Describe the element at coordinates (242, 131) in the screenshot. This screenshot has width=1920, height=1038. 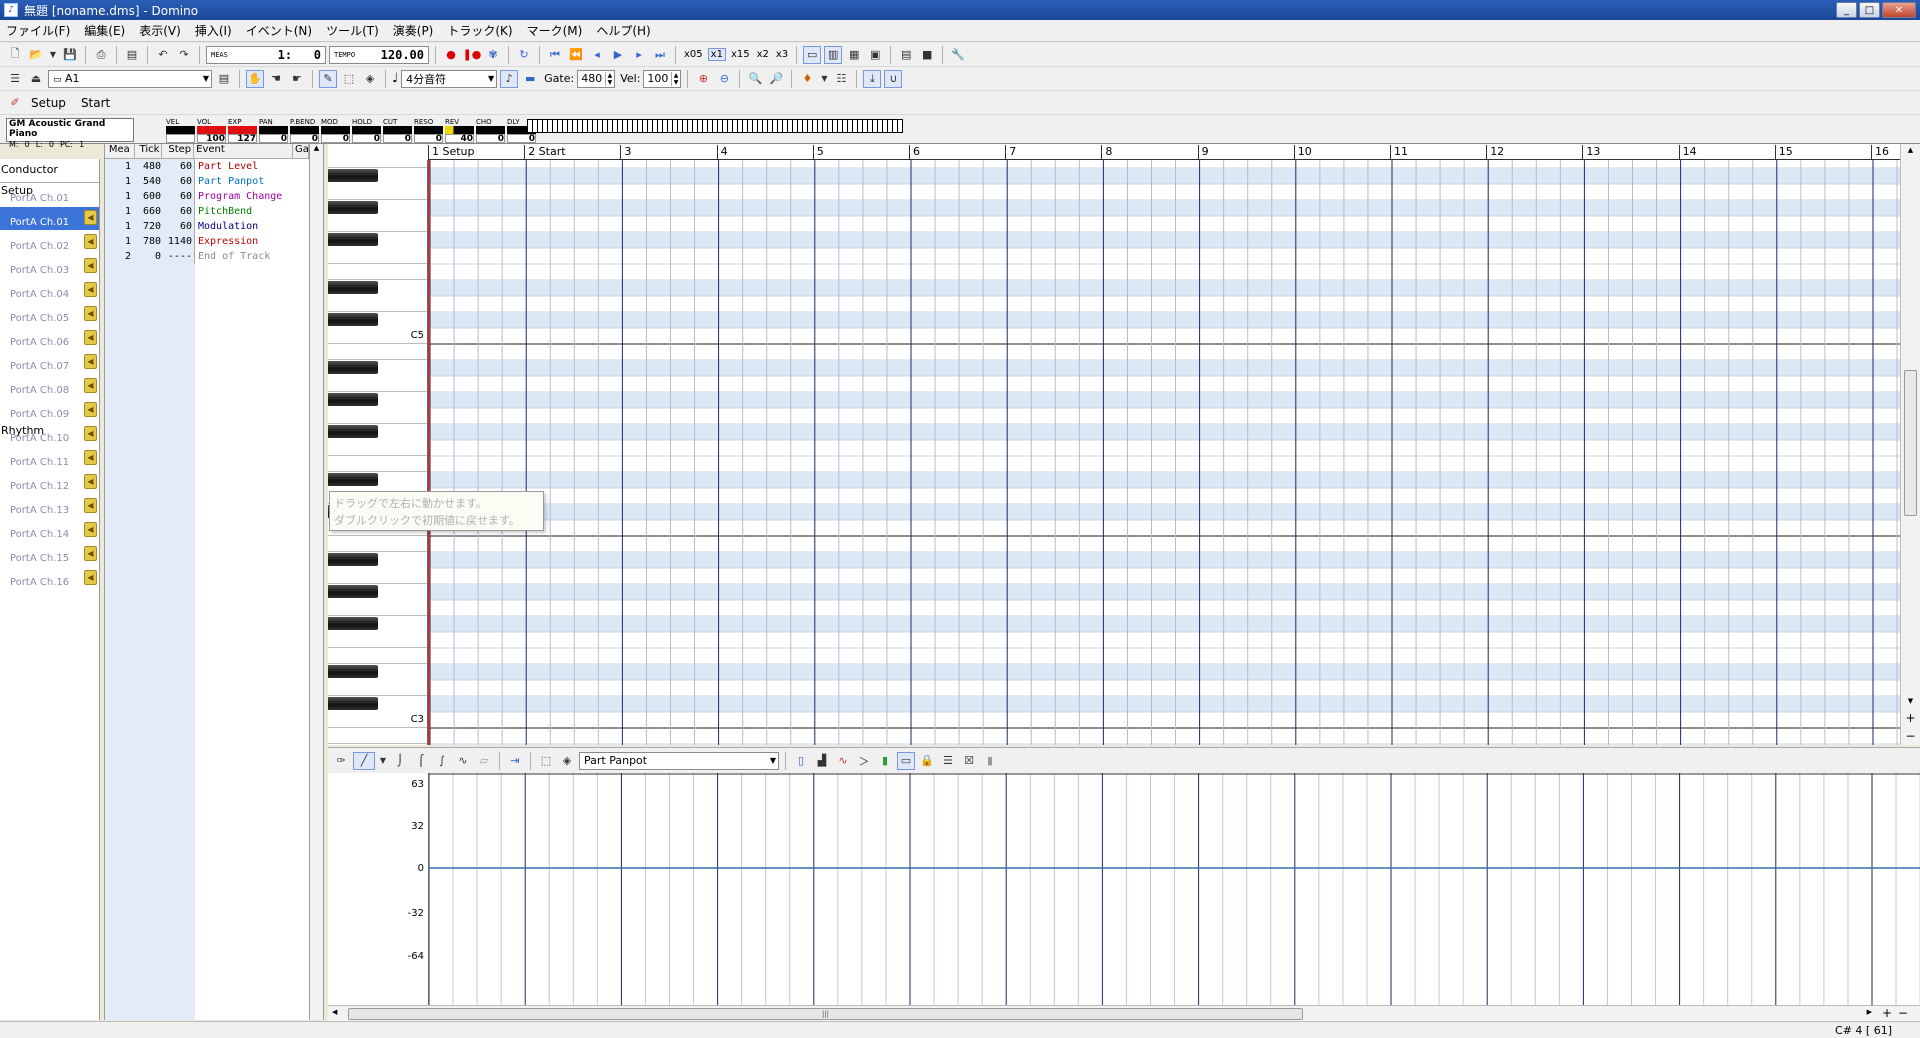
I see `meter-exp: EXP 127` at that location.